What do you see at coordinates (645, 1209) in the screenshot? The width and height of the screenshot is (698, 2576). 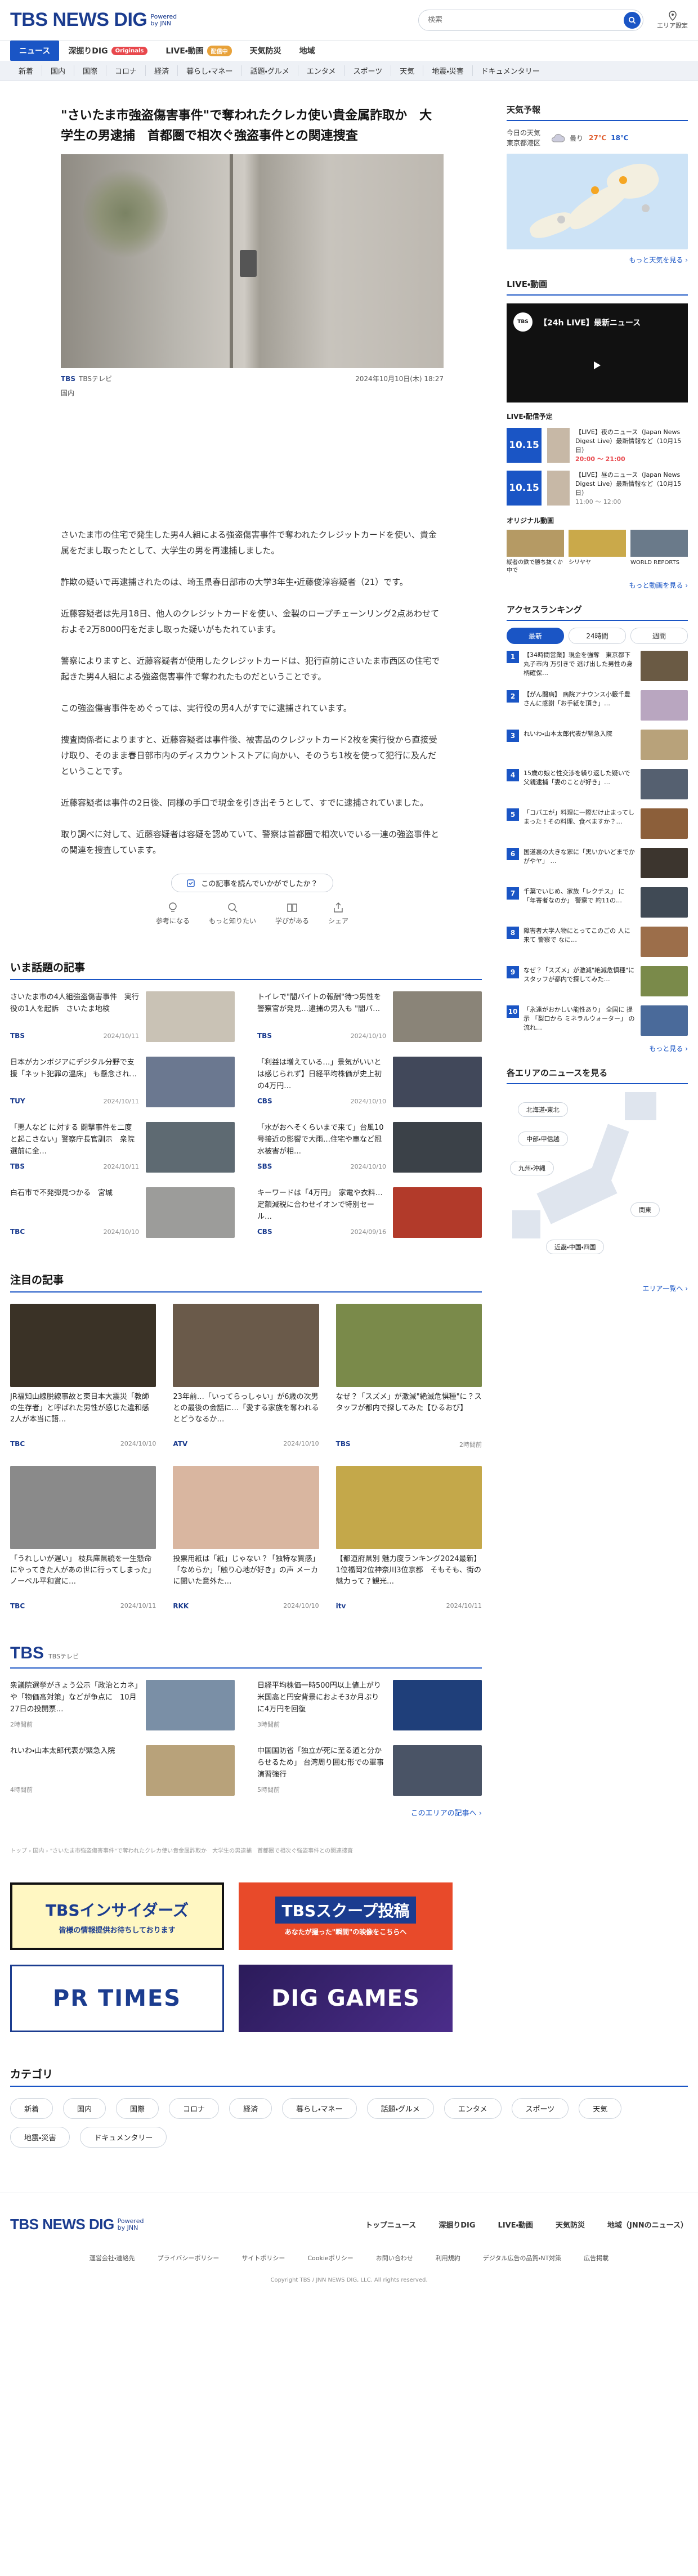 I see `area-kanto: 関東` at bounding box center [645, 1209].